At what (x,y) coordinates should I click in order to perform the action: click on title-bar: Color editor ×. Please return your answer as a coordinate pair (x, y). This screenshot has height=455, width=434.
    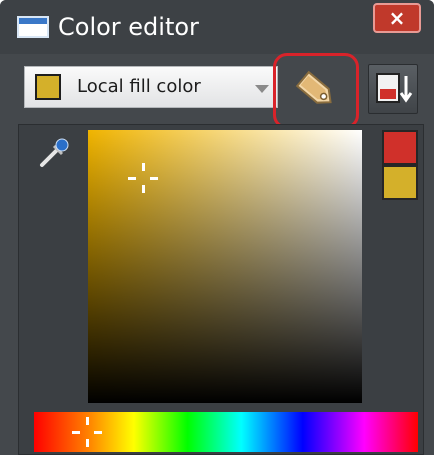
    Looking at the image, I should click on (217, 27).